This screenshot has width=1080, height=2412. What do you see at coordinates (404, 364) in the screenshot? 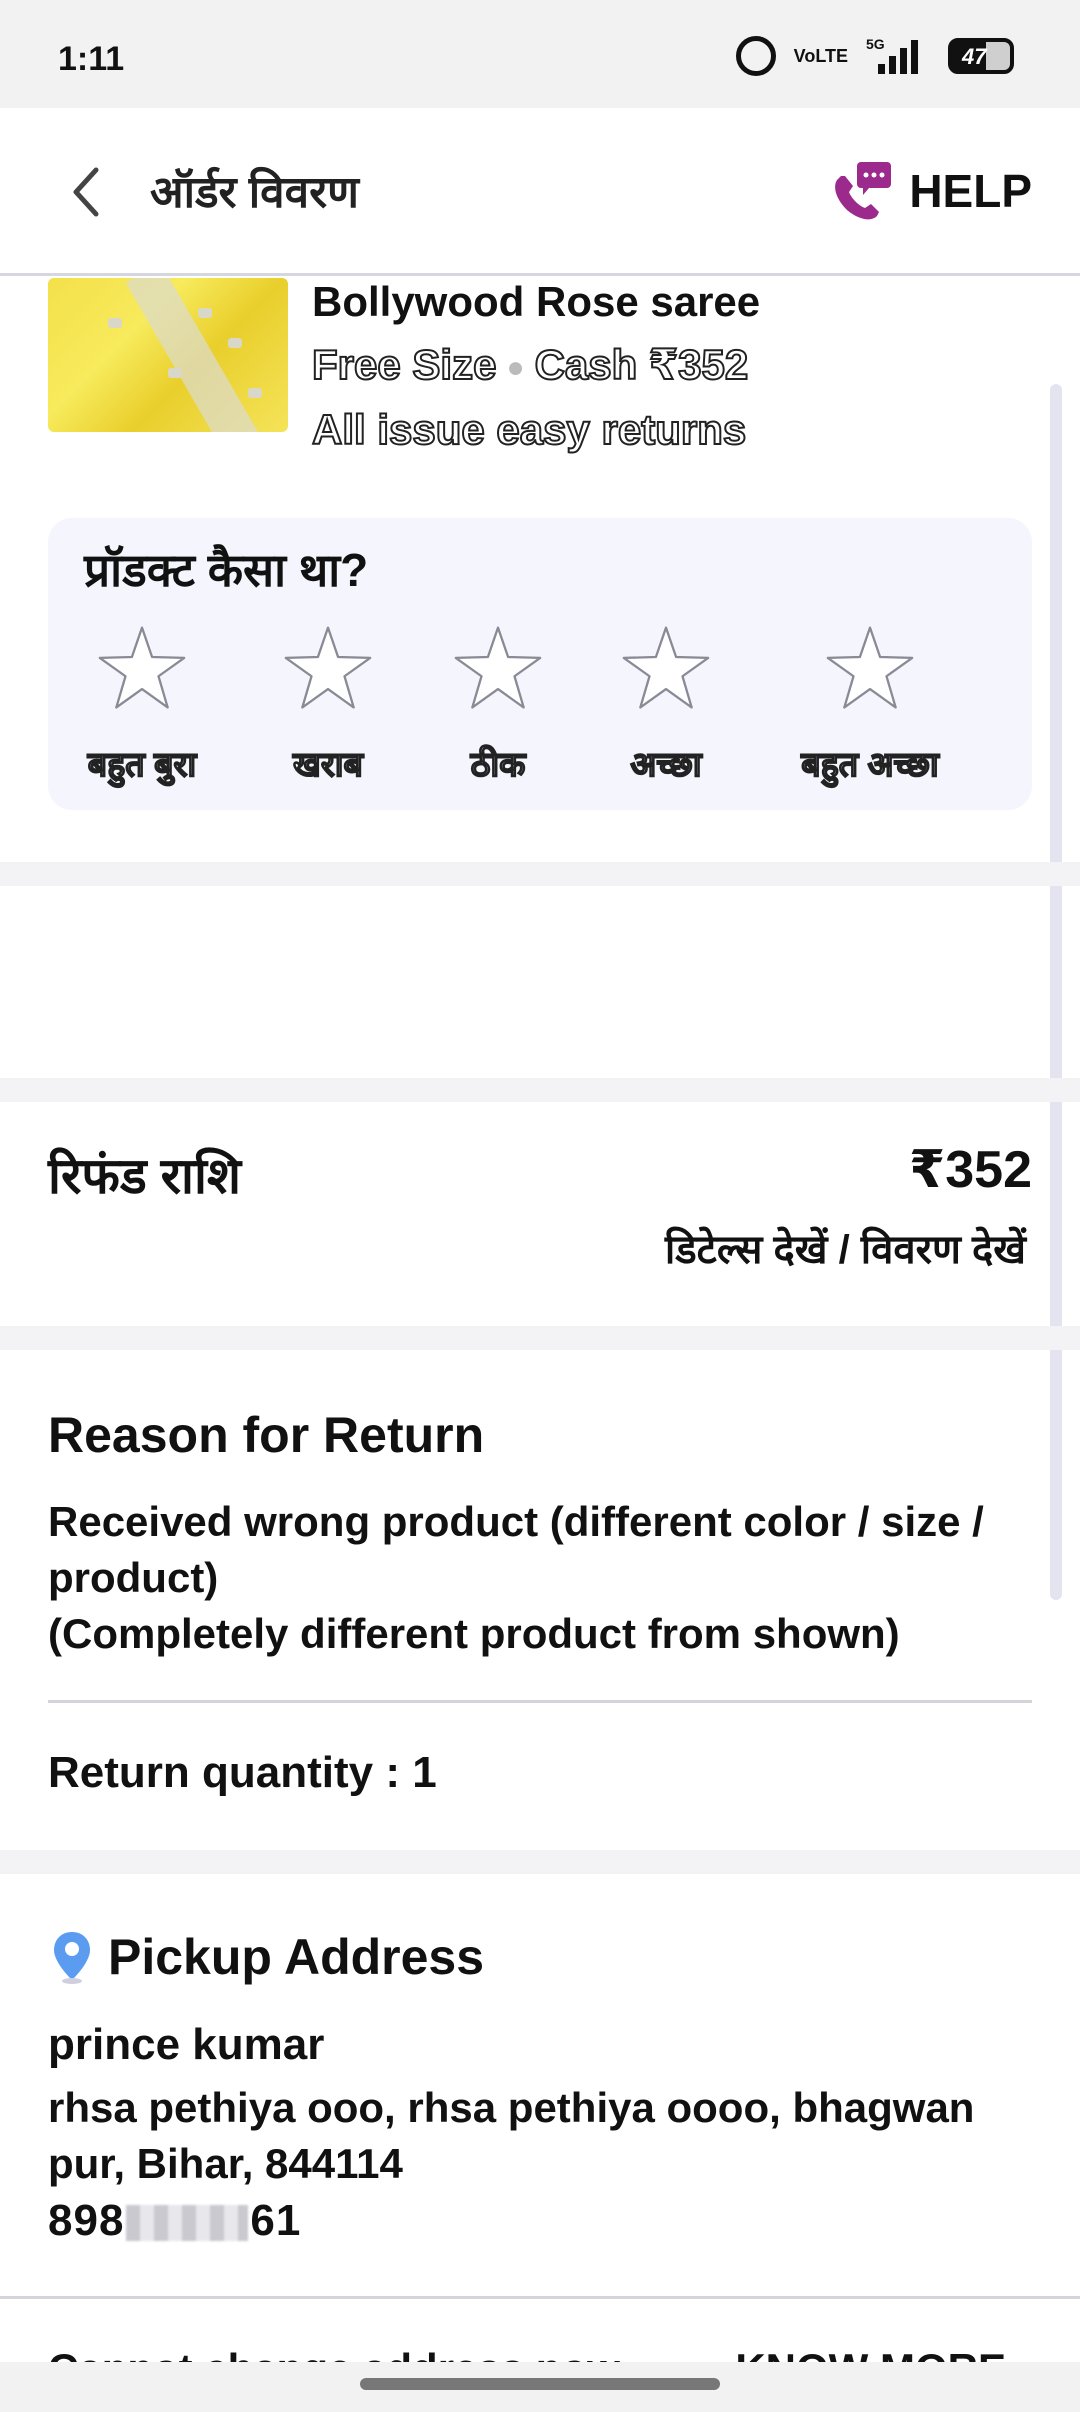
I see `product-size: Free Size` at bounding box center [404, 364].